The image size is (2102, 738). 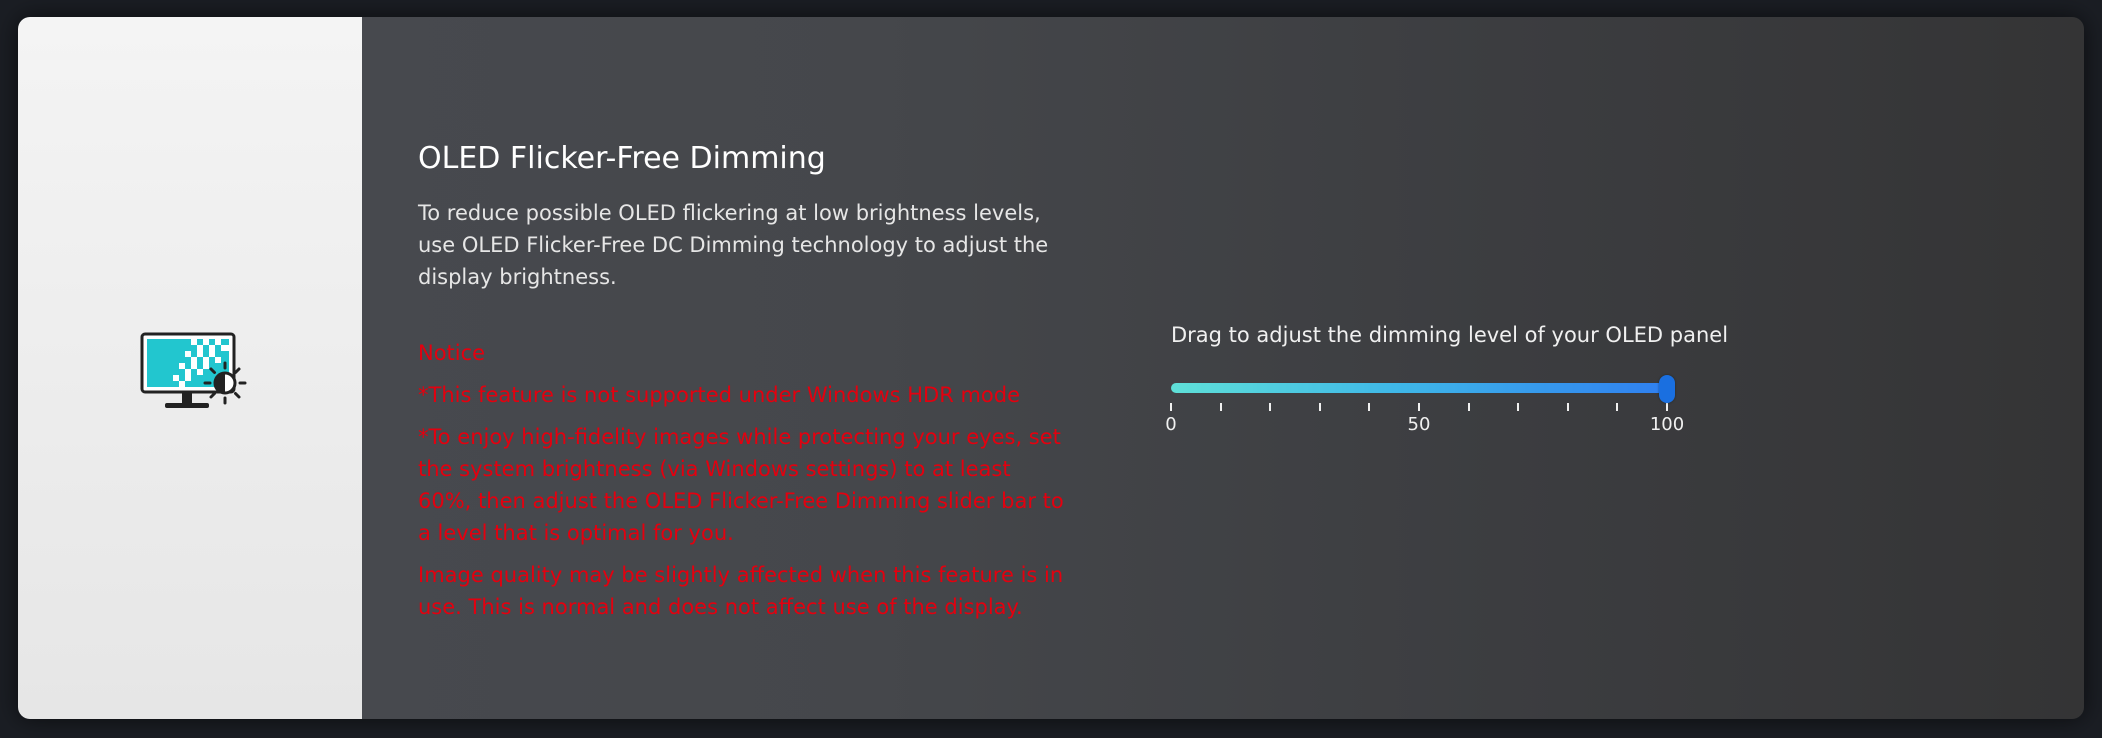 What do you see at coordinates (622, 158) in the screenshot?
I see `page-title: OLED Flicker-Free Dimming` at bounding box center [622, 158].